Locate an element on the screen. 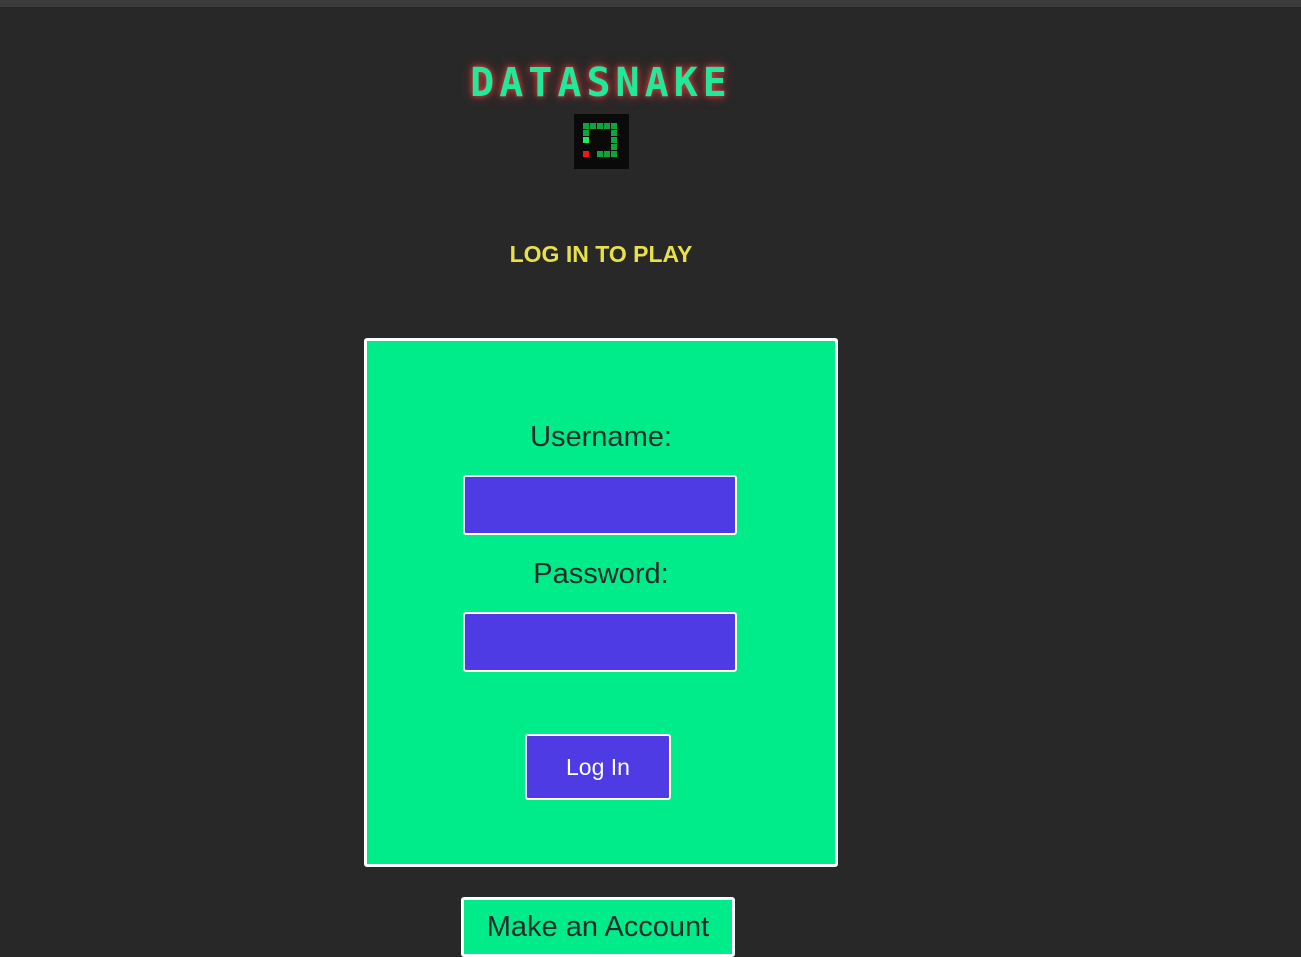 The image size is (1301, 957). snake-game-icon is located at coordinates (601, 141).